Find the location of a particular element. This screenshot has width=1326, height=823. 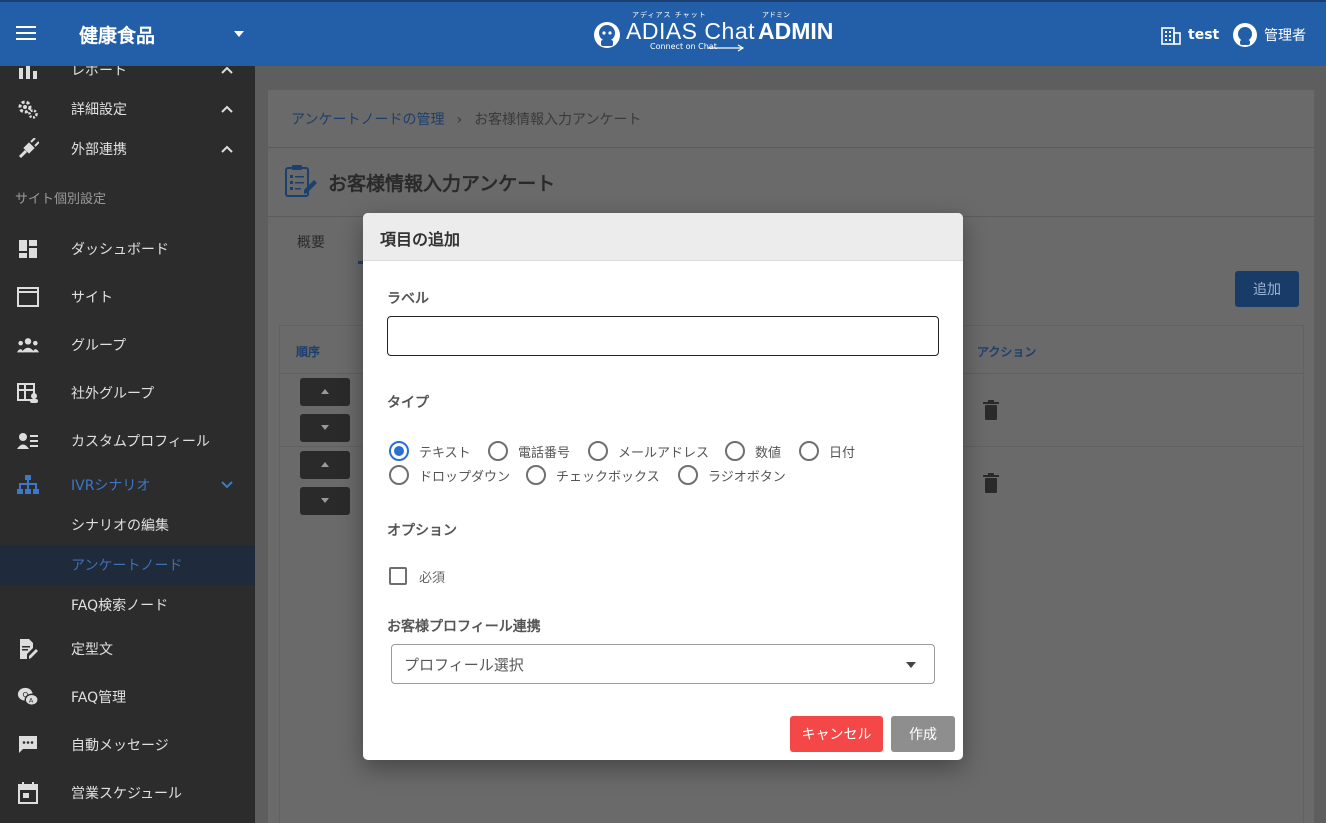

sidebar-item-business-schedule: 営業スケジュール is located at coordinates (127, 793).